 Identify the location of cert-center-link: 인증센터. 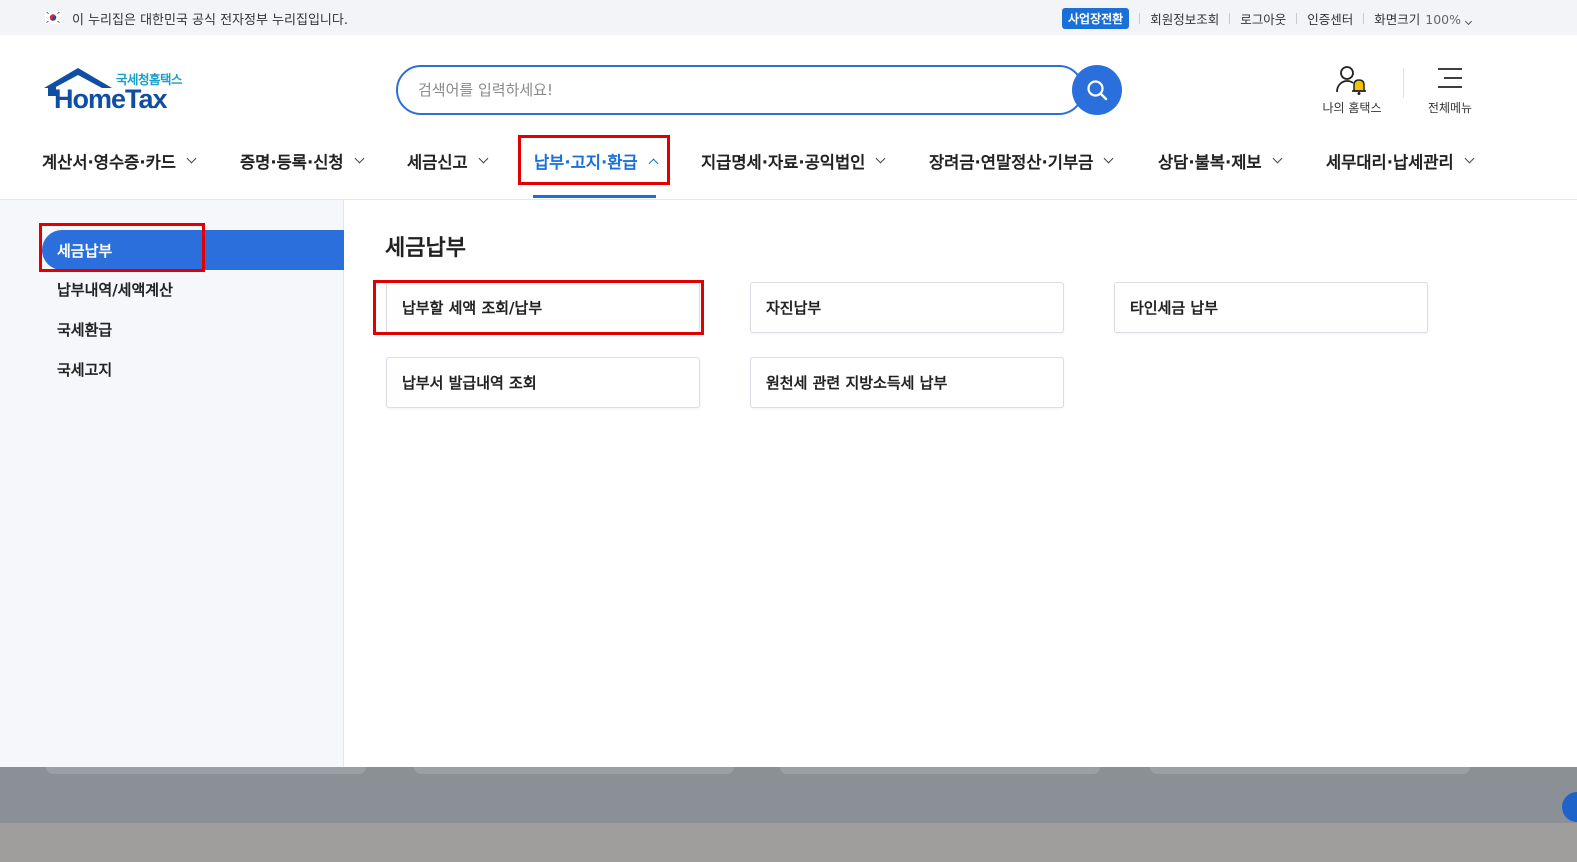
(1330, 18).